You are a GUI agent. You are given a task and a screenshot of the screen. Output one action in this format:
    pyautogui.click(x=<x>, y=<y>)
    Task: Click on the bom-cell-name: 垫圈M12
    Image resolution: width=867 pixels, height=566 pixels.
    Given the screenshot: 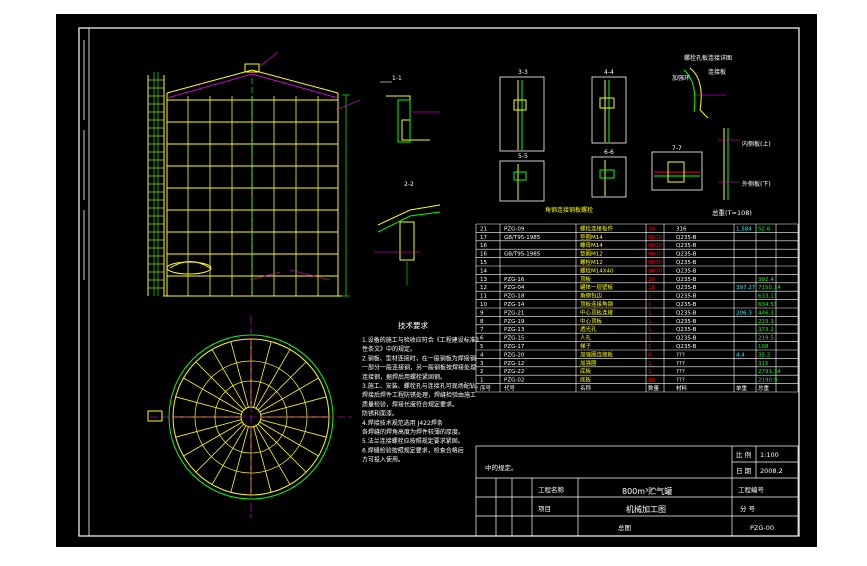 What is the action you would take?
    pyautogui.click(x=591, y=254)
    